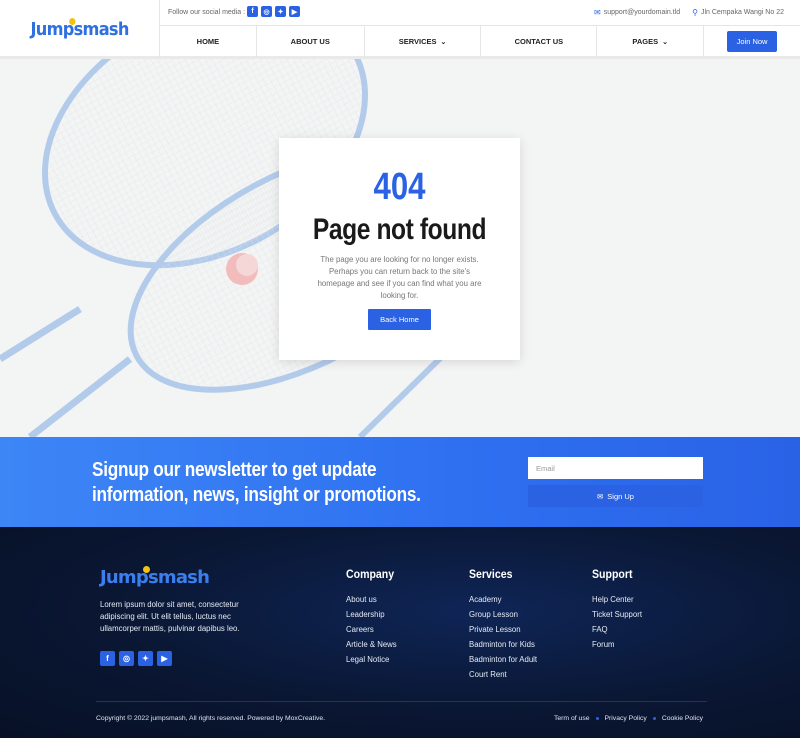 The height and width of the screenshot is (738, 800). Describe the element at coordinates (503, 629) in the screenshot. I see `footer-link: Private Lesson` at that location.